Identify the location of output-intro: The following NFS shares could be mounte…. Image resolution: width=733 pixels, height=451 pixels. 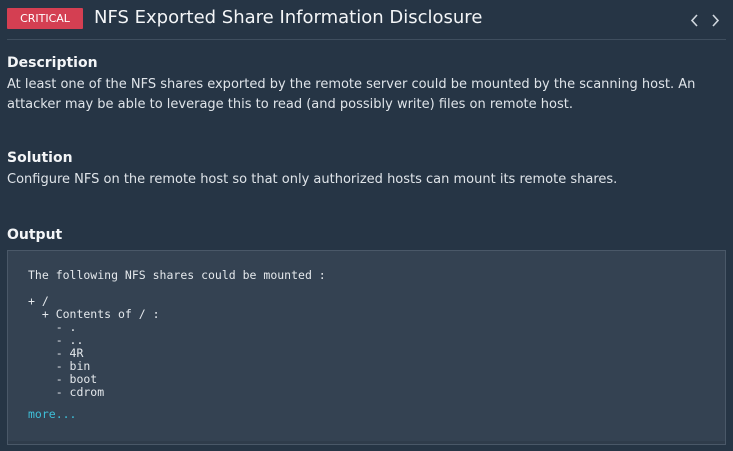
(177, 275).